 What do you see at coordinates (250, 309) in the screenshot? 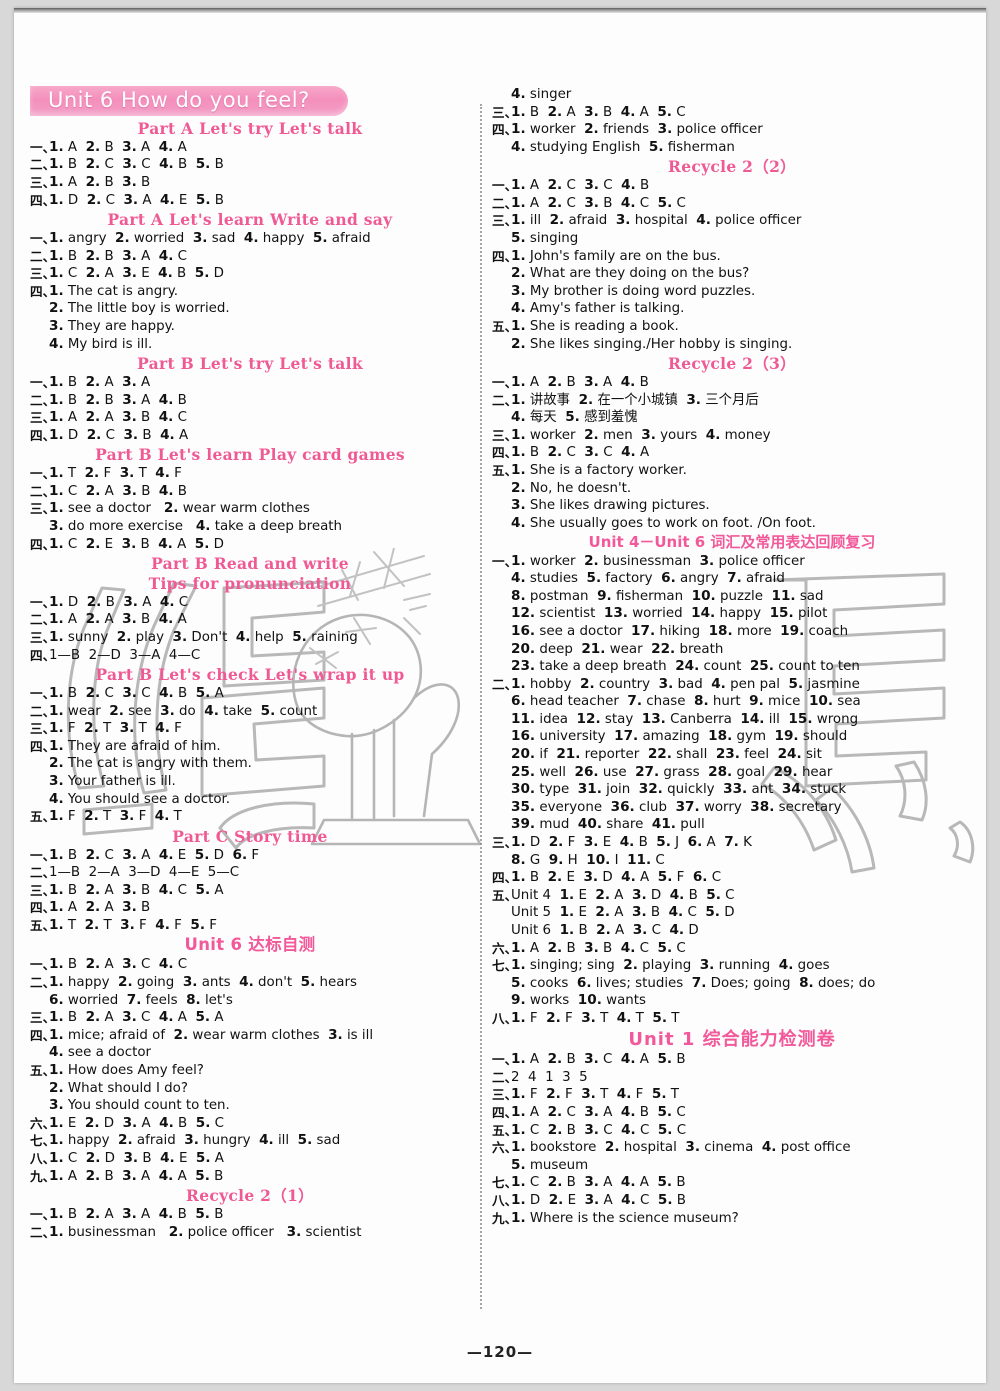
I see `answer-row: 一、2. The little boy is worried.` at bounding box center [250, 309].